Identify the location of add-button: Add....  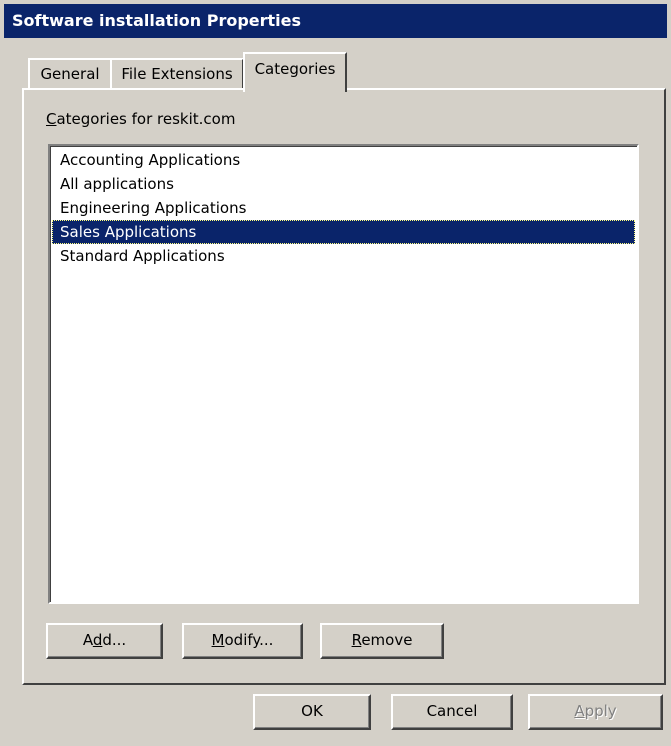
(104, 641).